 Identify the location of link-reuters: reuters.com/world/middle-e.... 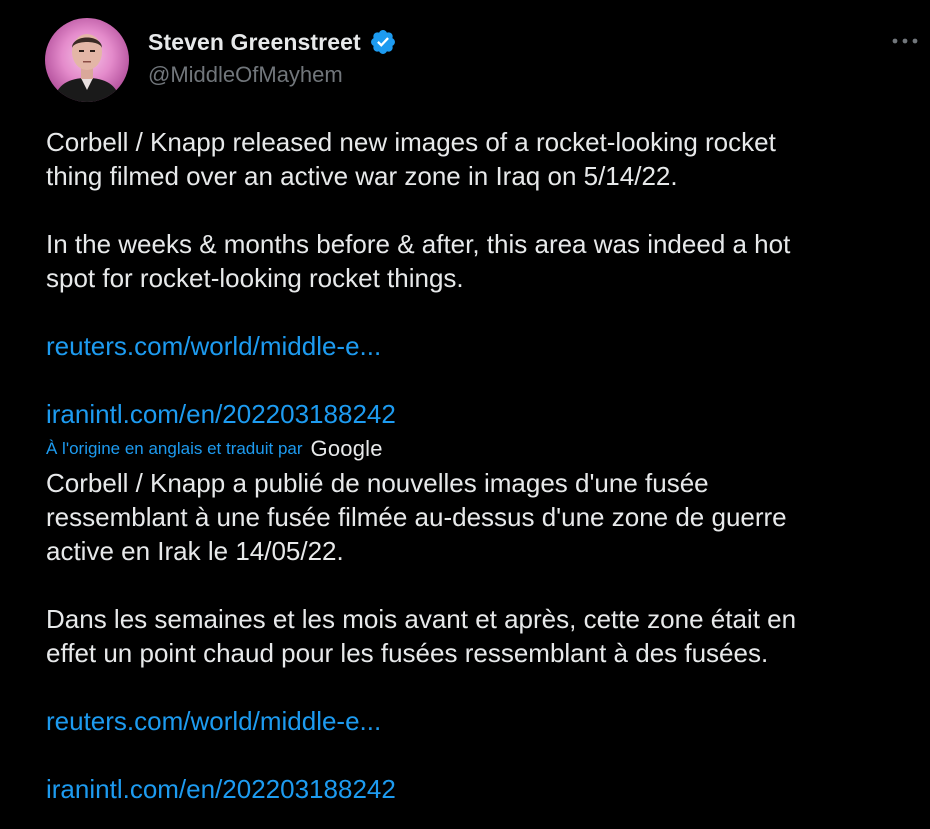
(486, 346).